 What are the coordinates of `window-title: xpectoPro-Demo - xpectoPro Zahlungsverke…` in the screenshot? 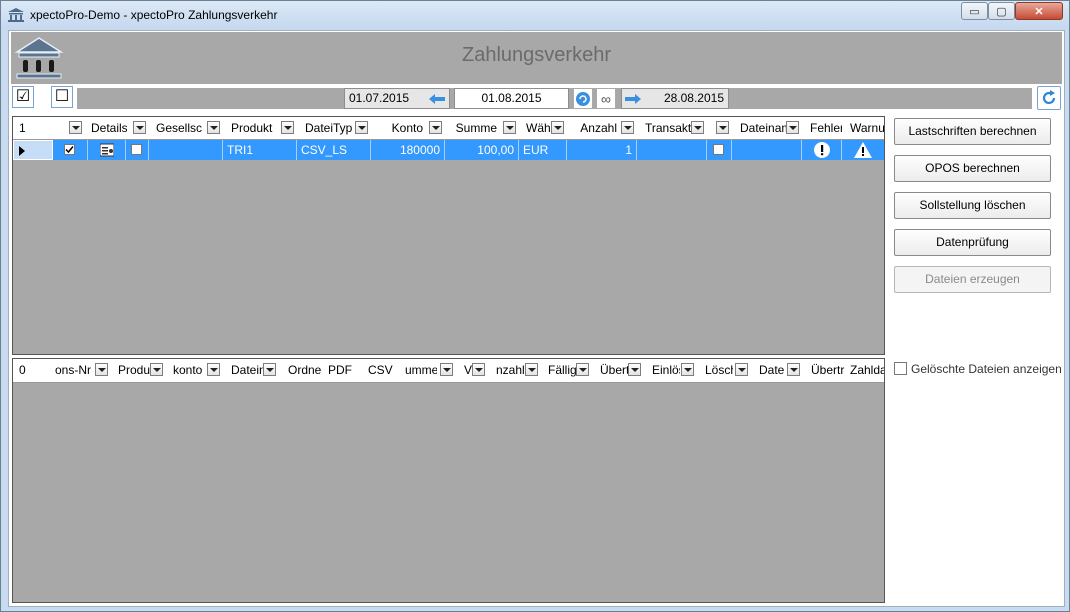 It's located at (154, 15).